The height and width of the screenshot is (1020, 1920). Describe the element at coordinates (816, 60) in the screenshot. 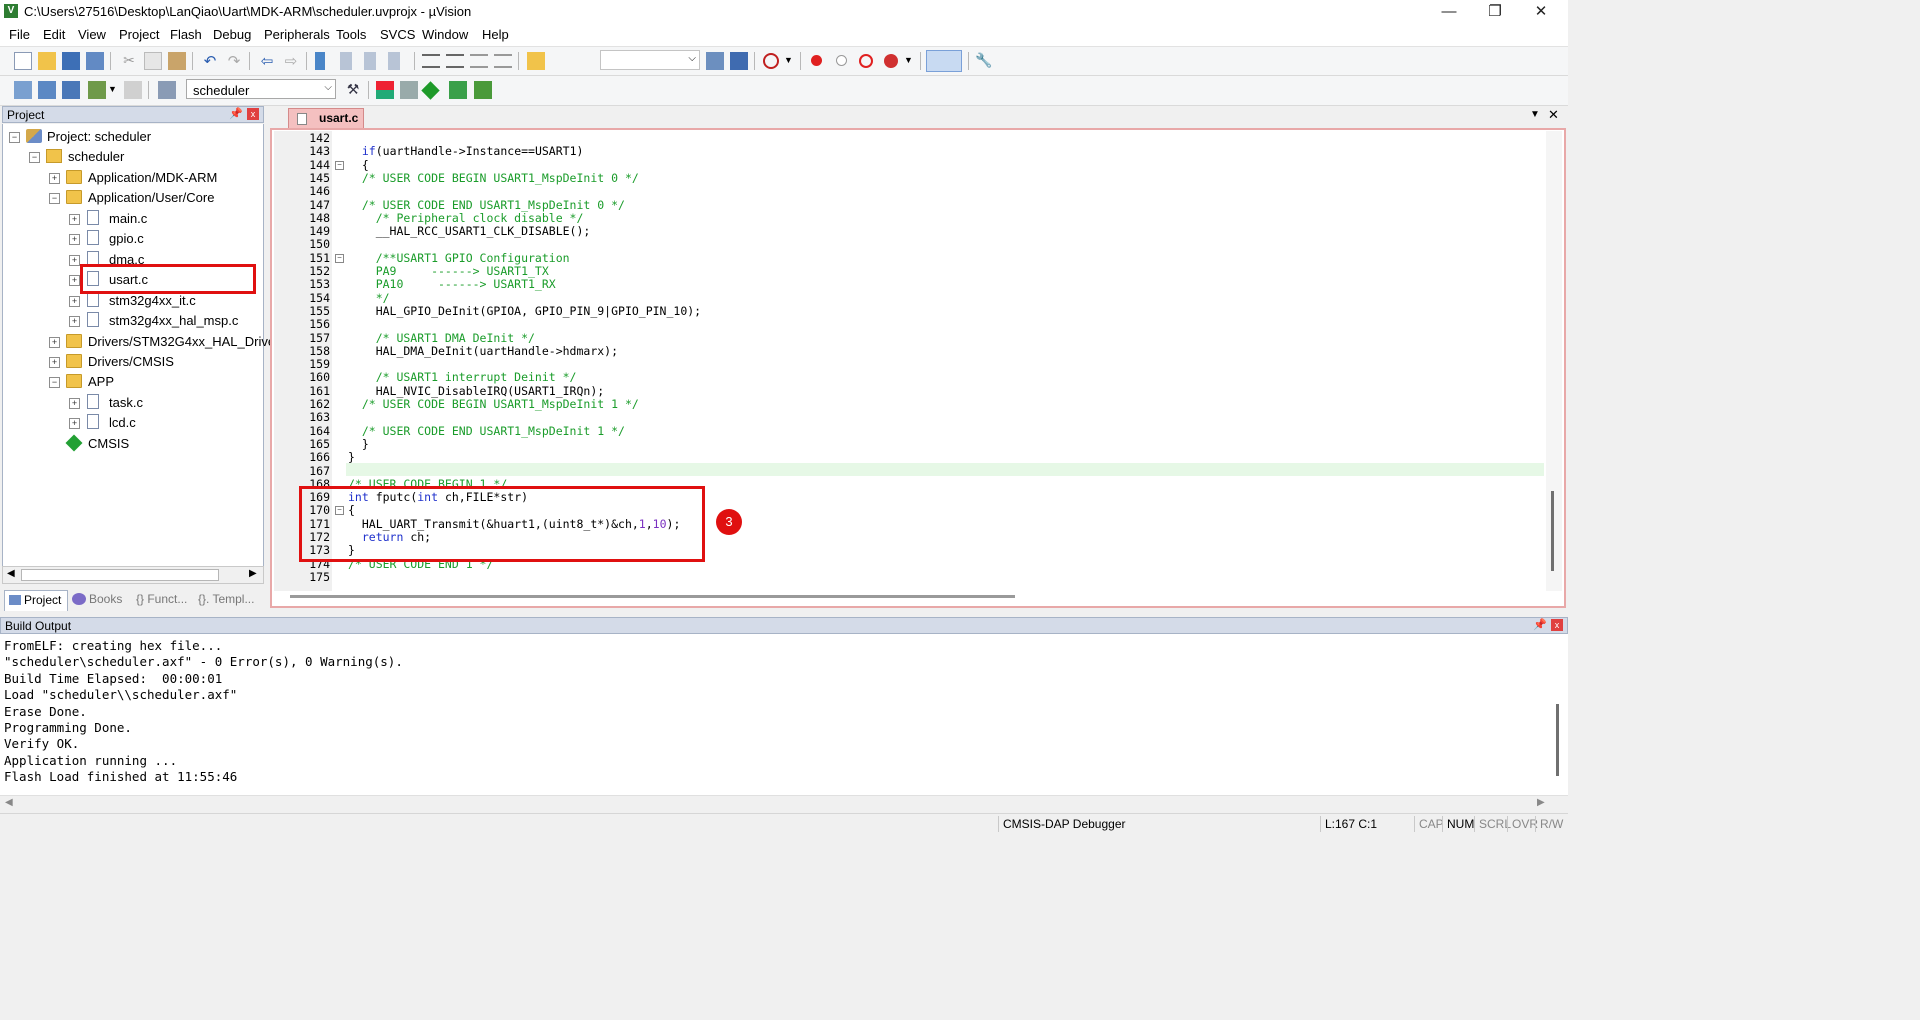

I see `insert-breakpoint-icon` at that location.